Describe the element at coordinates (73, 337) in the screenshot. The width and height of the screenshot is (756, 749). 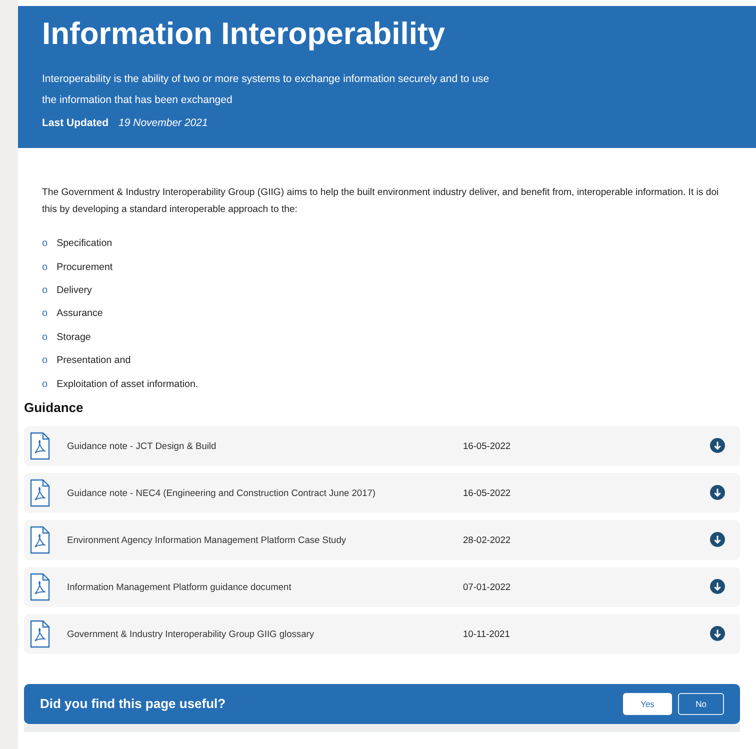
I see `list-item: Storage` at that location.